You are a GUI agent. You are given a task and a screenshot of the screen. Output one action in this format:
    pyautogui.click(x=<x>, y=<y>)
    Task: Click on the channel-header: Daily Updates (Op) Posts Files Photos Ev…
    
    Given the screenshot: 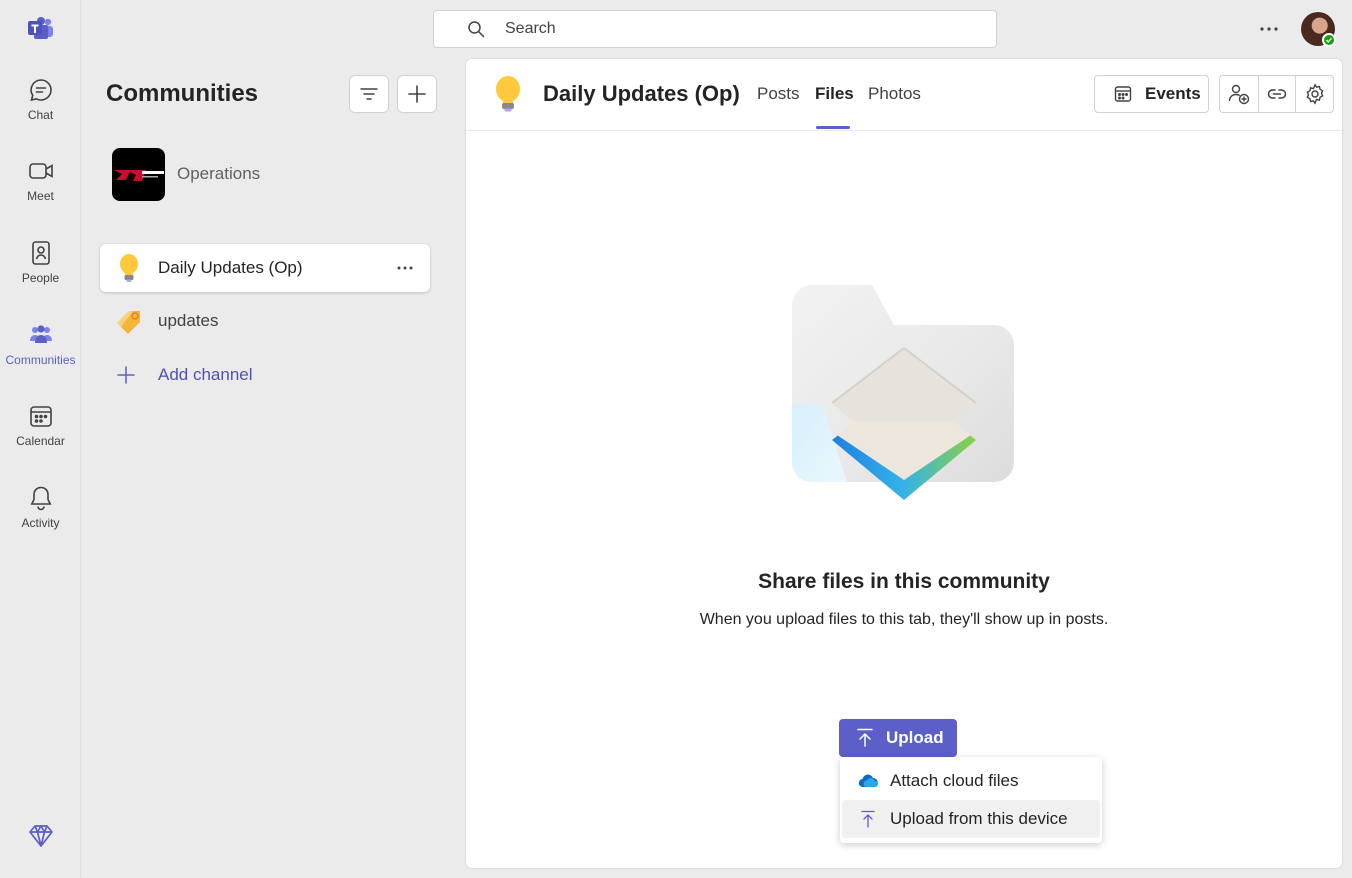 What is the action you would take?
    pyautogui.click(x=904, y=95)
    